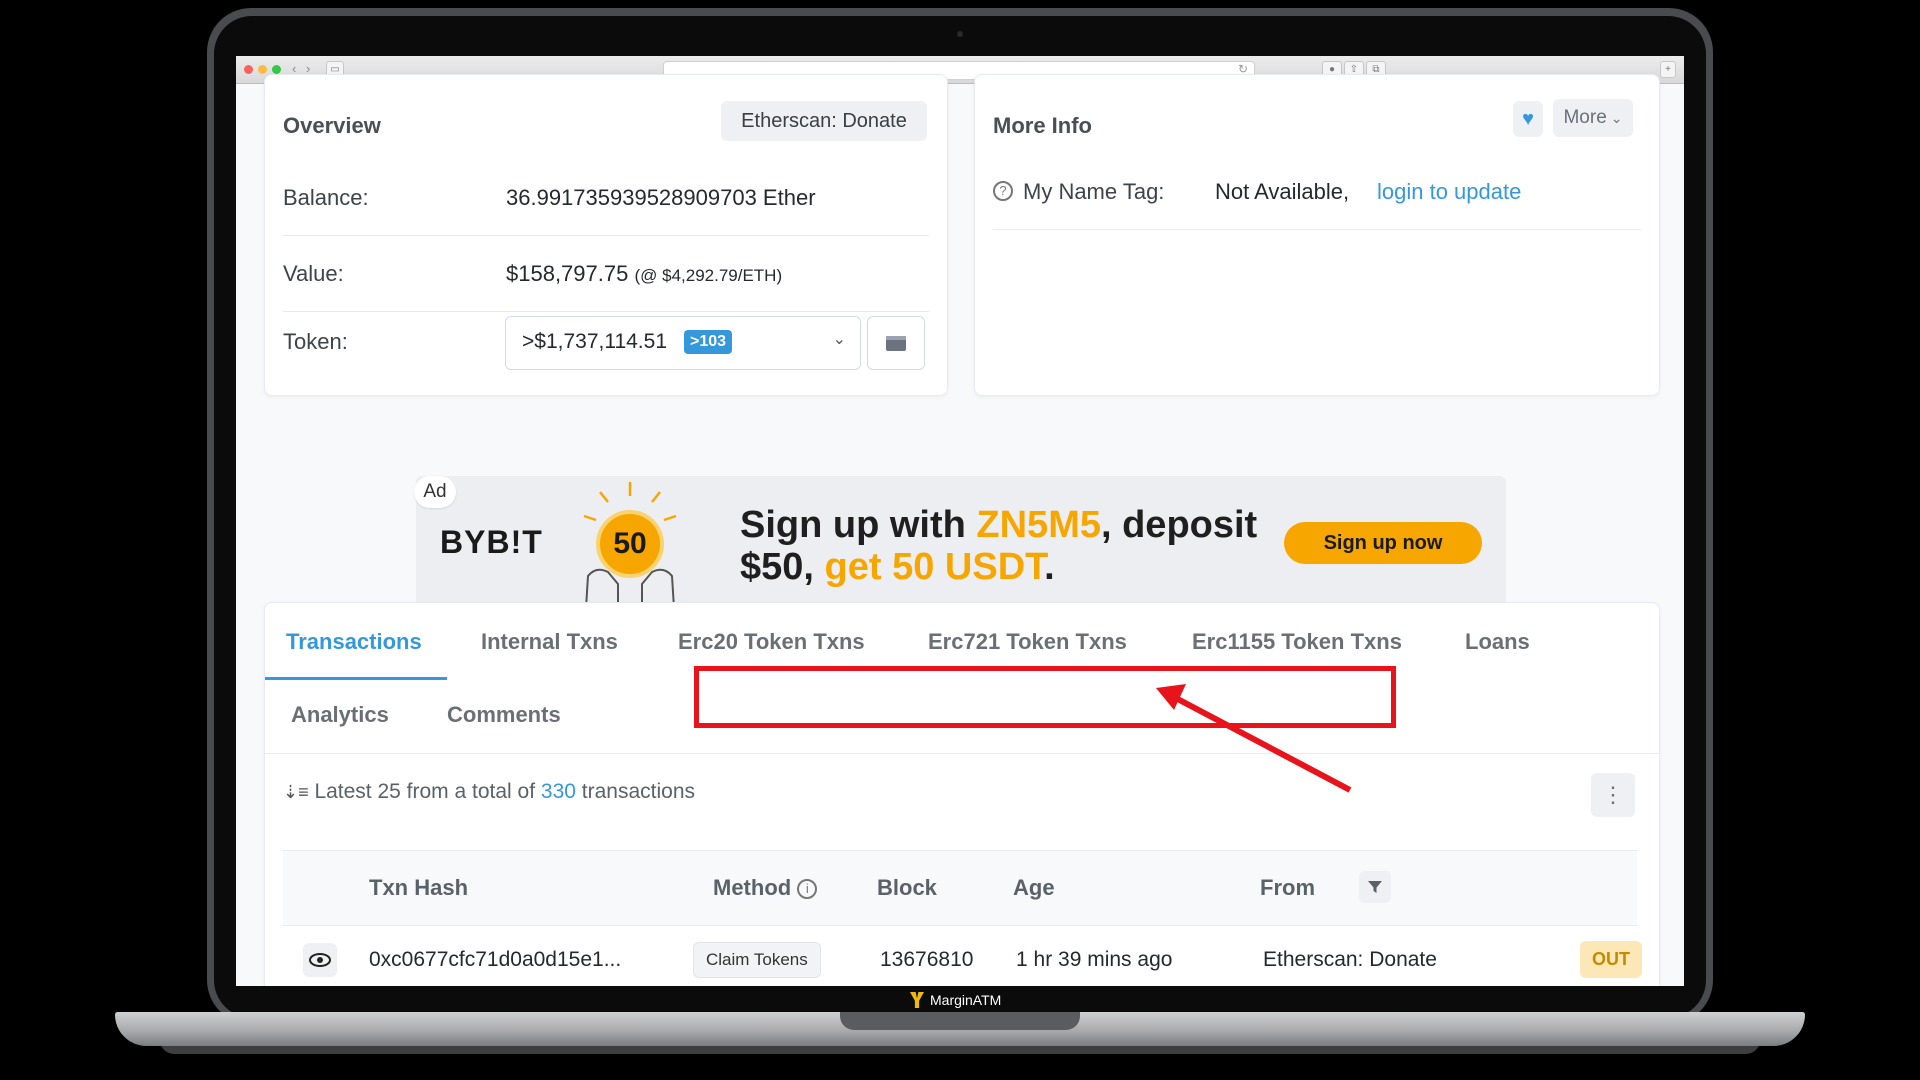 Image resolution: width=1920 pixels, height=1080 pixels. I want to click on ad-line-1-b: , deposit, so click(1179, 525).